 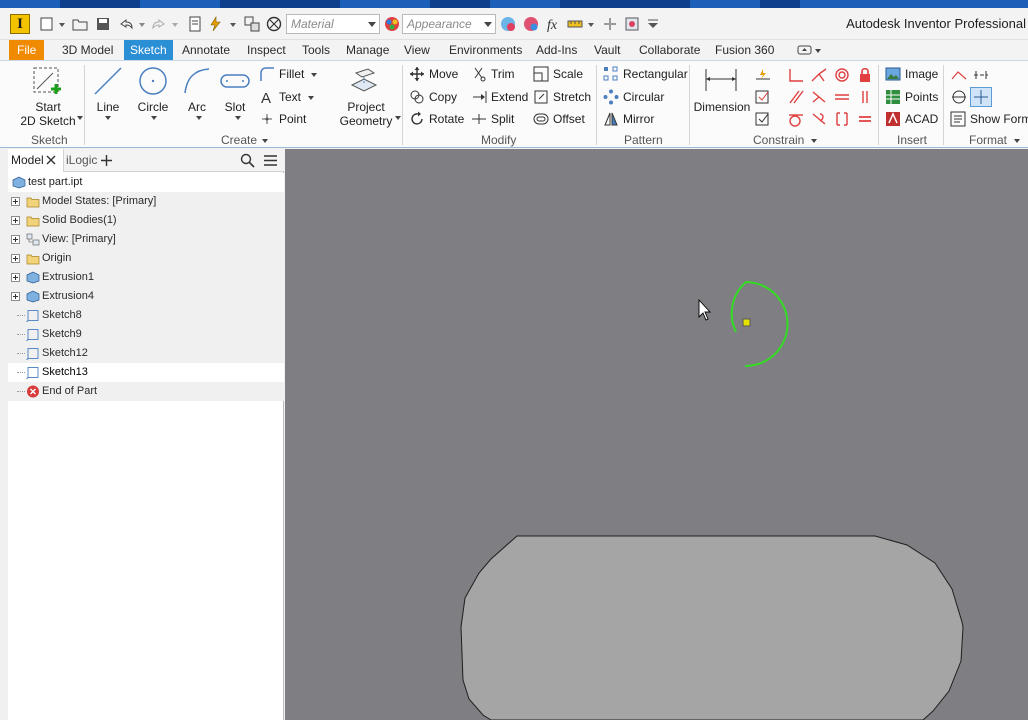 I want to click on tab-3d-model: 3D Model, so click(x=87, y=50).